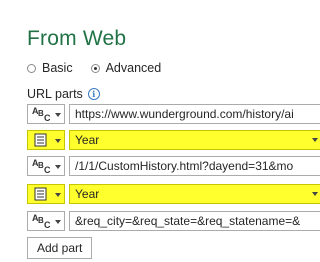  Describe the element at coordinates (55, 94) in the screenshot. I see `url-parts-label: URL parts` at that location.